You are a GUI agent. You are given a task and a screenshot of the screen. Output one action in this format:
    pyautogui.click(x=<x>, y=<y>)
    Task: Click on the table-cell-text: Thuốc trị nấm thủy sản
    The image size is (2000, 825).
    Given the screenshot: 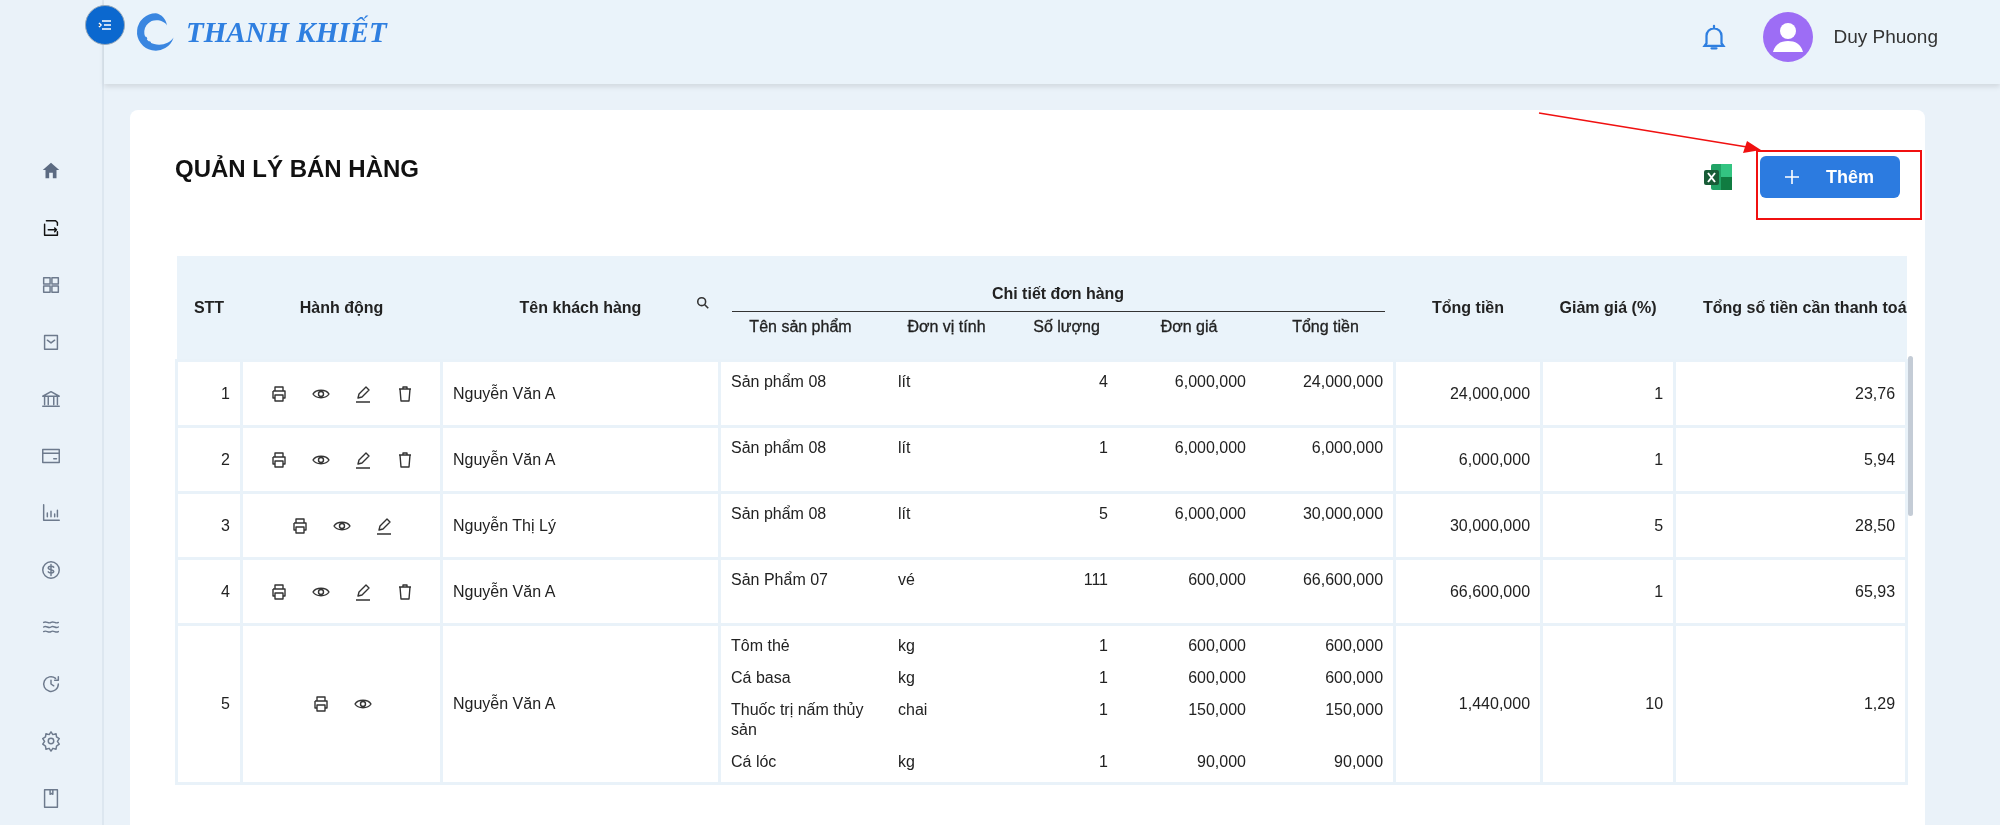 What is the action you would take?
    pyautogui.click(x=798, y=720)
    